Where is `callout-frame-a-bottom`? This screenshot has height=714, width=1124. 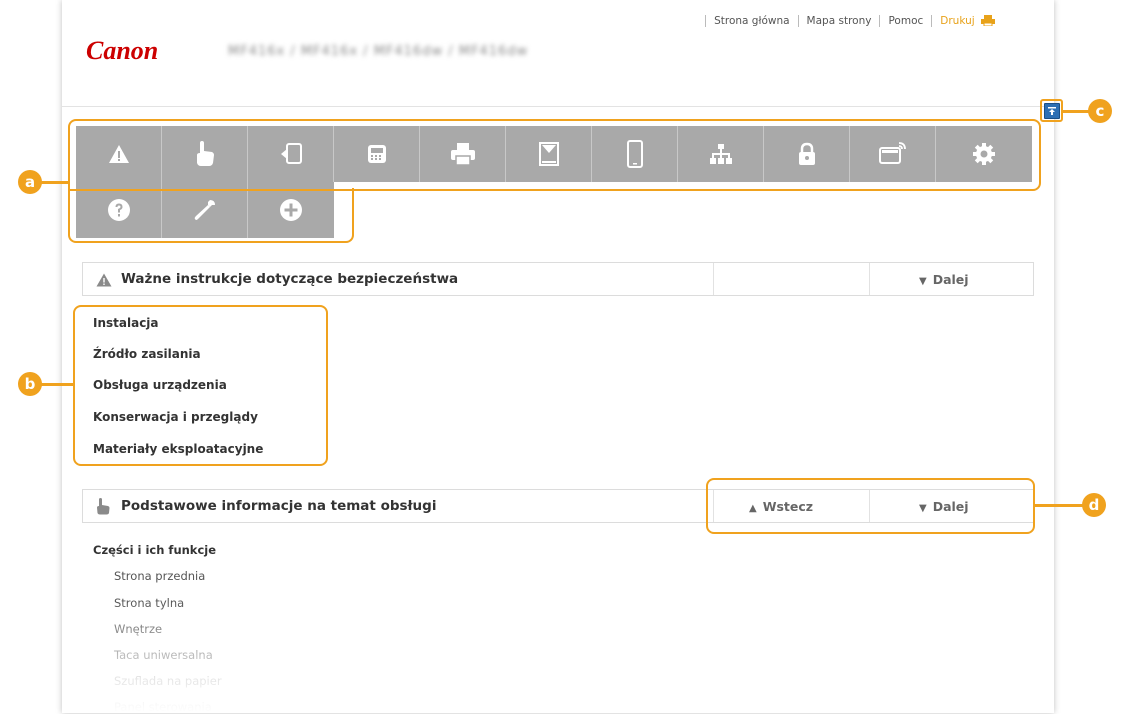
callout-frame-a-bottom is located at coordinates (211, 215).